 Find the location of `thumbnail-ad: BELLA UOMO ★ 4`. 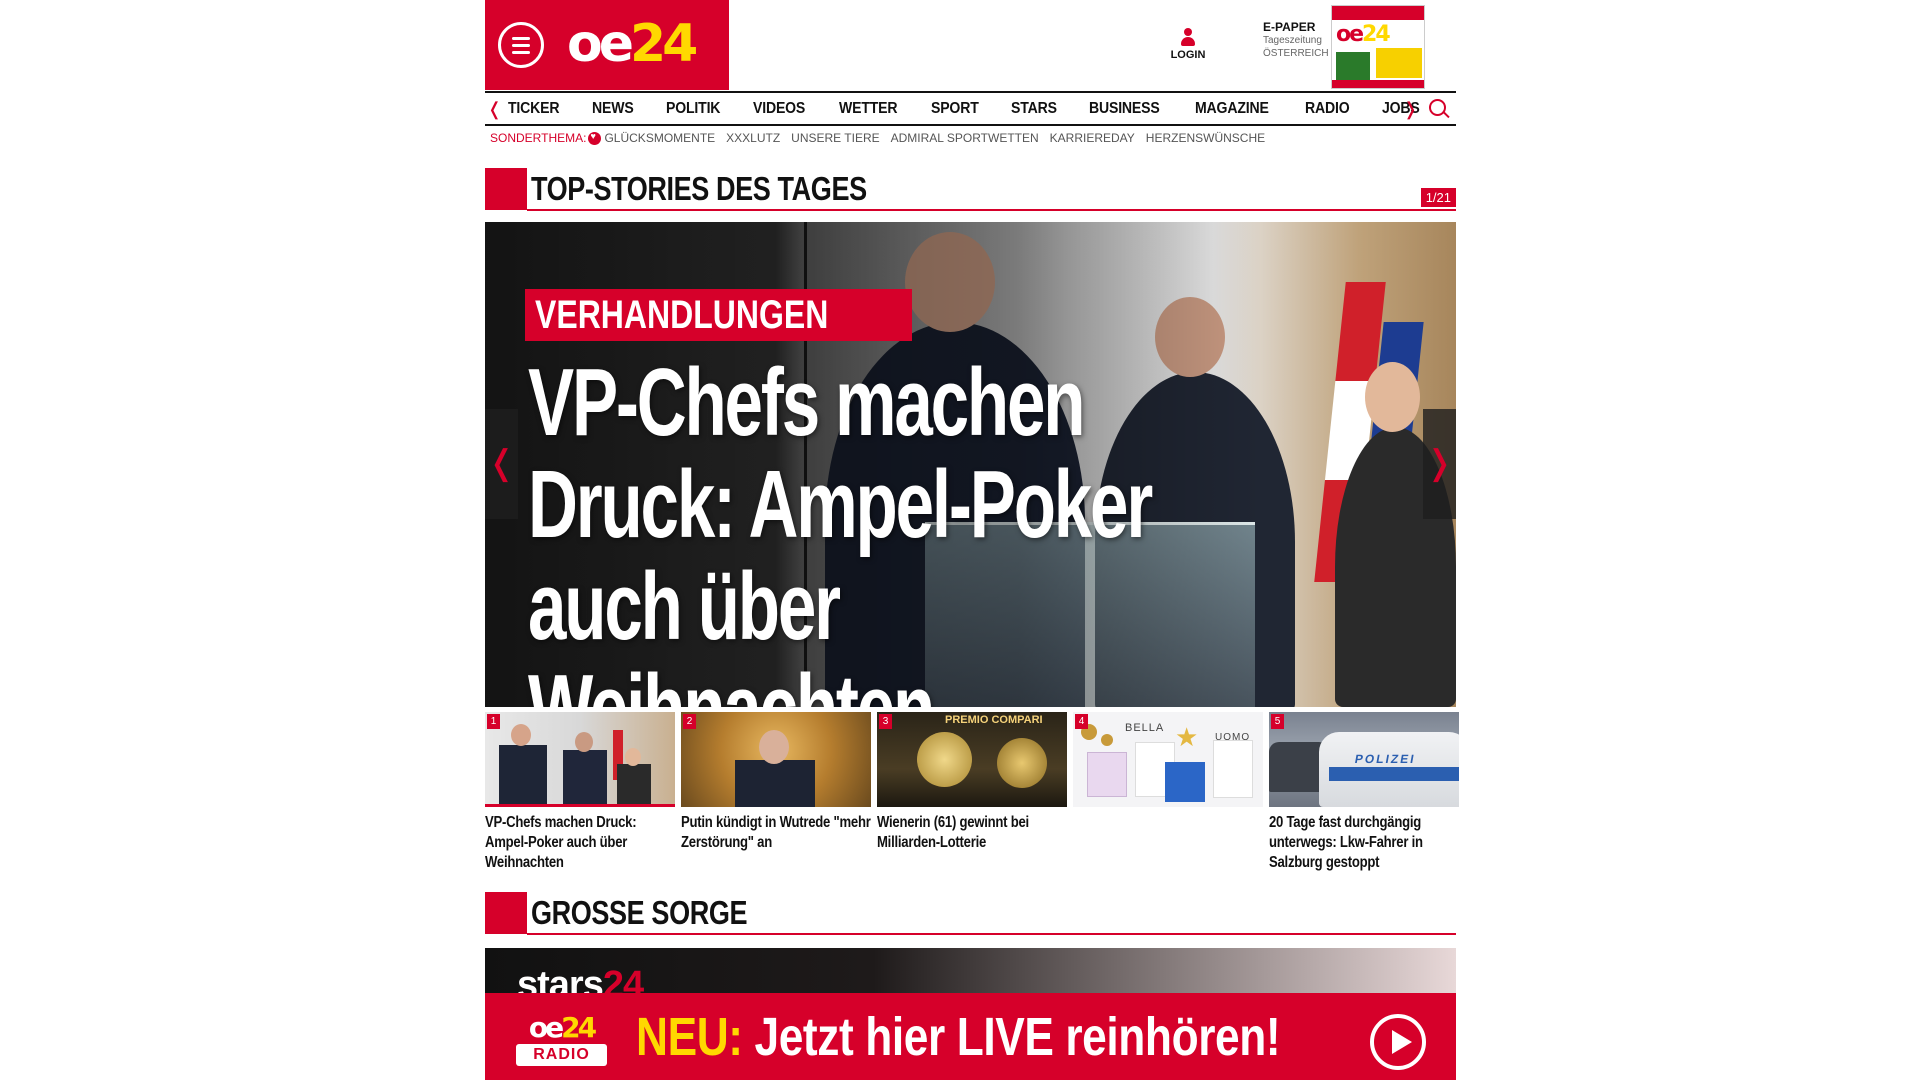

thumbnail-ad: BELLA UOMO ★ 4 is located at coordinates (1168, 792).